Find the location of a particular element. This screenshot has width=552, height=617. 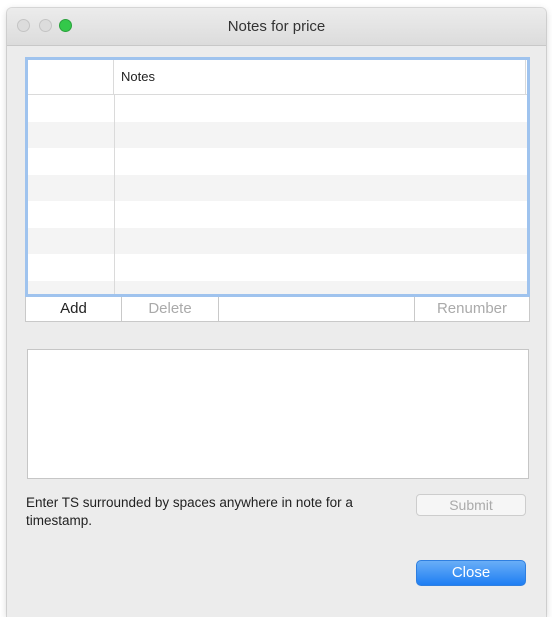

close-button: Close is located at coordinates (471, 573).